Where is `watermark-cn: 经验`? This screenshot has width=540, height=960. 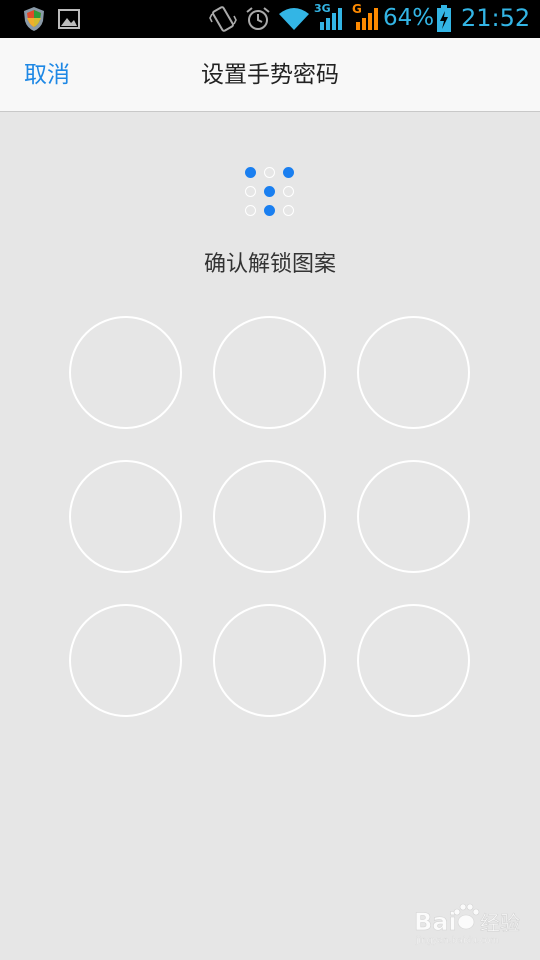
watermark-cn: 经验 is located at coordinates (500, 923).